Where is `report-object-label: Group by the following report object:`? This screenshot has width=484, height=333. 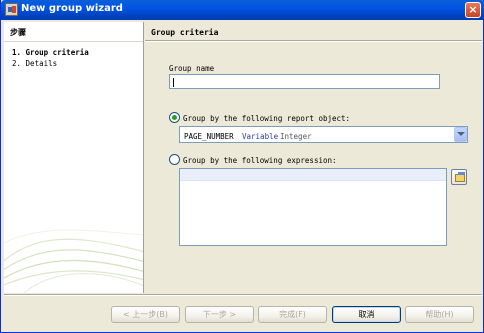
report-object-label: Group by the following report object: is located at coordinates (266, 118).